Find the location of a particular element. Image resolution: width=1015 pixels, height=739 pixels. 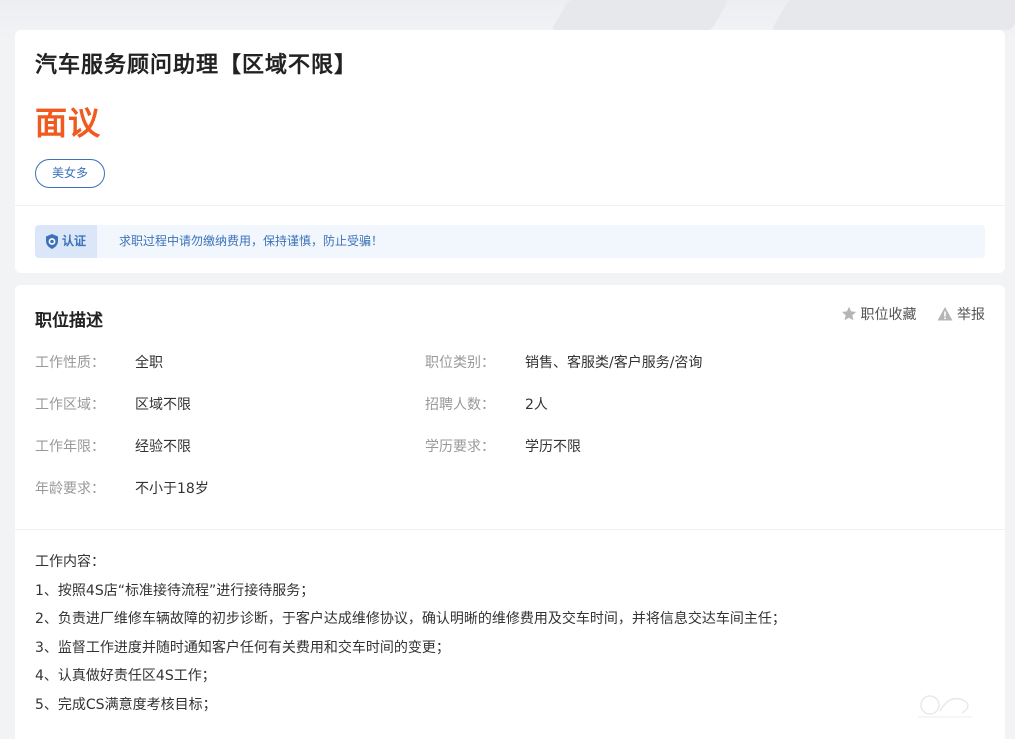

favorite-label: 职位收藏 is located at coordinates (888, 315).